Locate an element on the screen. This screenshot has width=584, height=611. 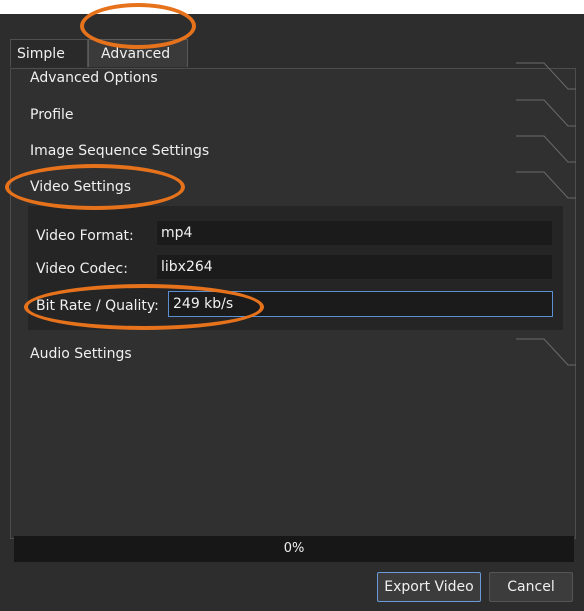
video-format-label: Video Format: is located at coordinates (85, 236).